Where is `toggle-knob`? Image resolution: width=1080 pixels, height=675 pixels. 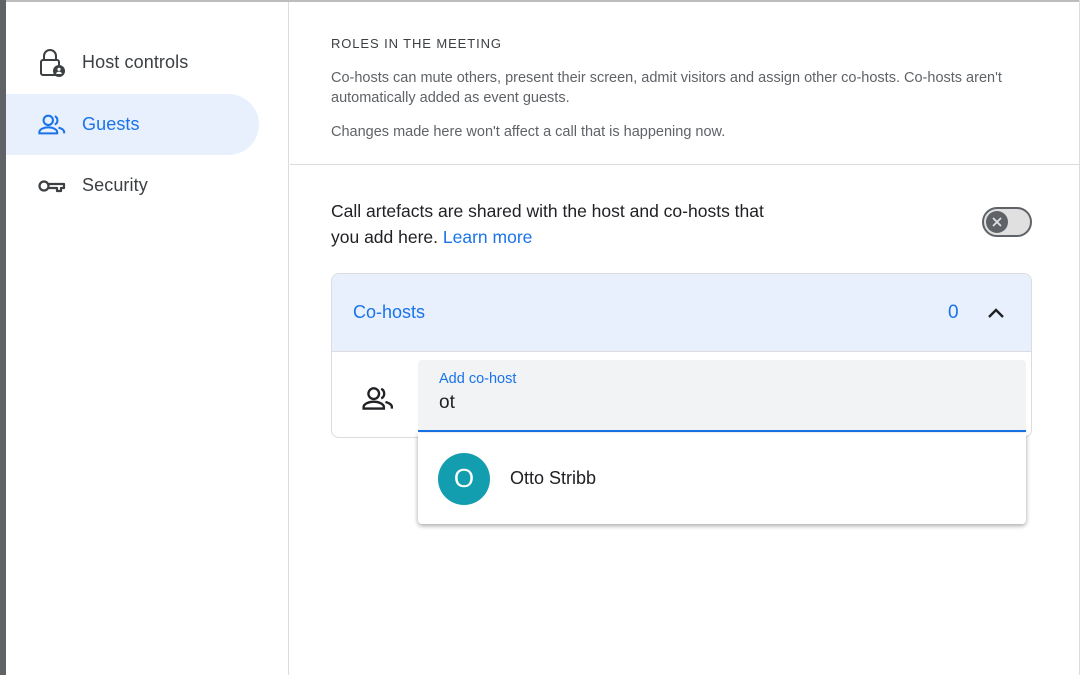 toggle-knob is located at coordinates (997, 222).